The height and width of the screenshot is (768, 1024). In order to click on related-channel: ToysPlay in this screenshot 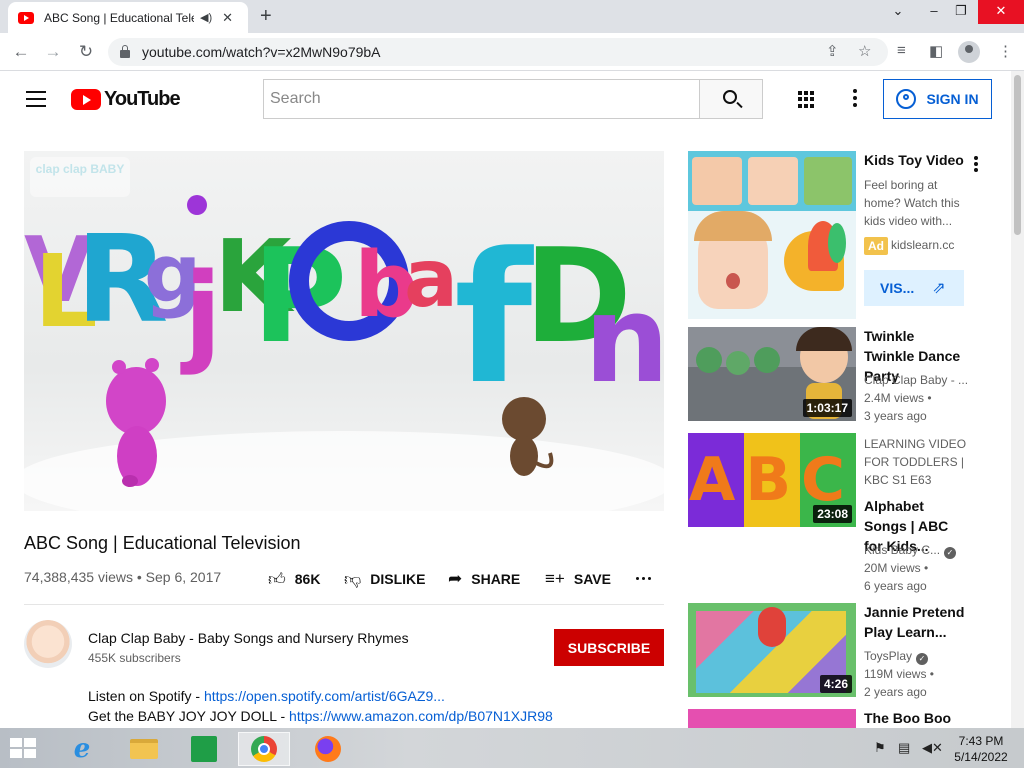, I will do `click(888, 656)`.